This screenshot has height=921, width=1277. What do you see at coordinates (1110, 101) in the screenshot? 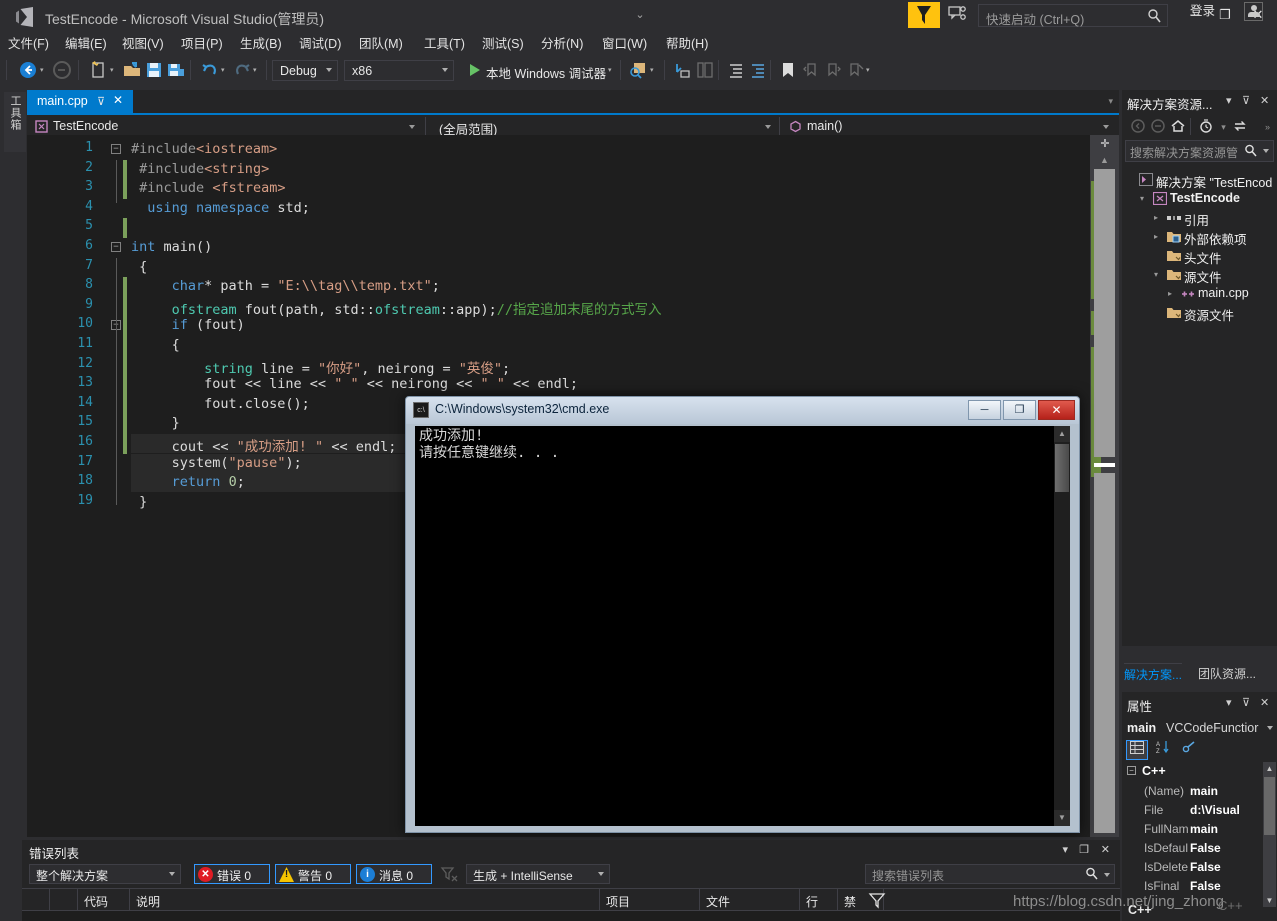
I see `tab-overflow-icon: ▾` at bounding box center [1110, 101].